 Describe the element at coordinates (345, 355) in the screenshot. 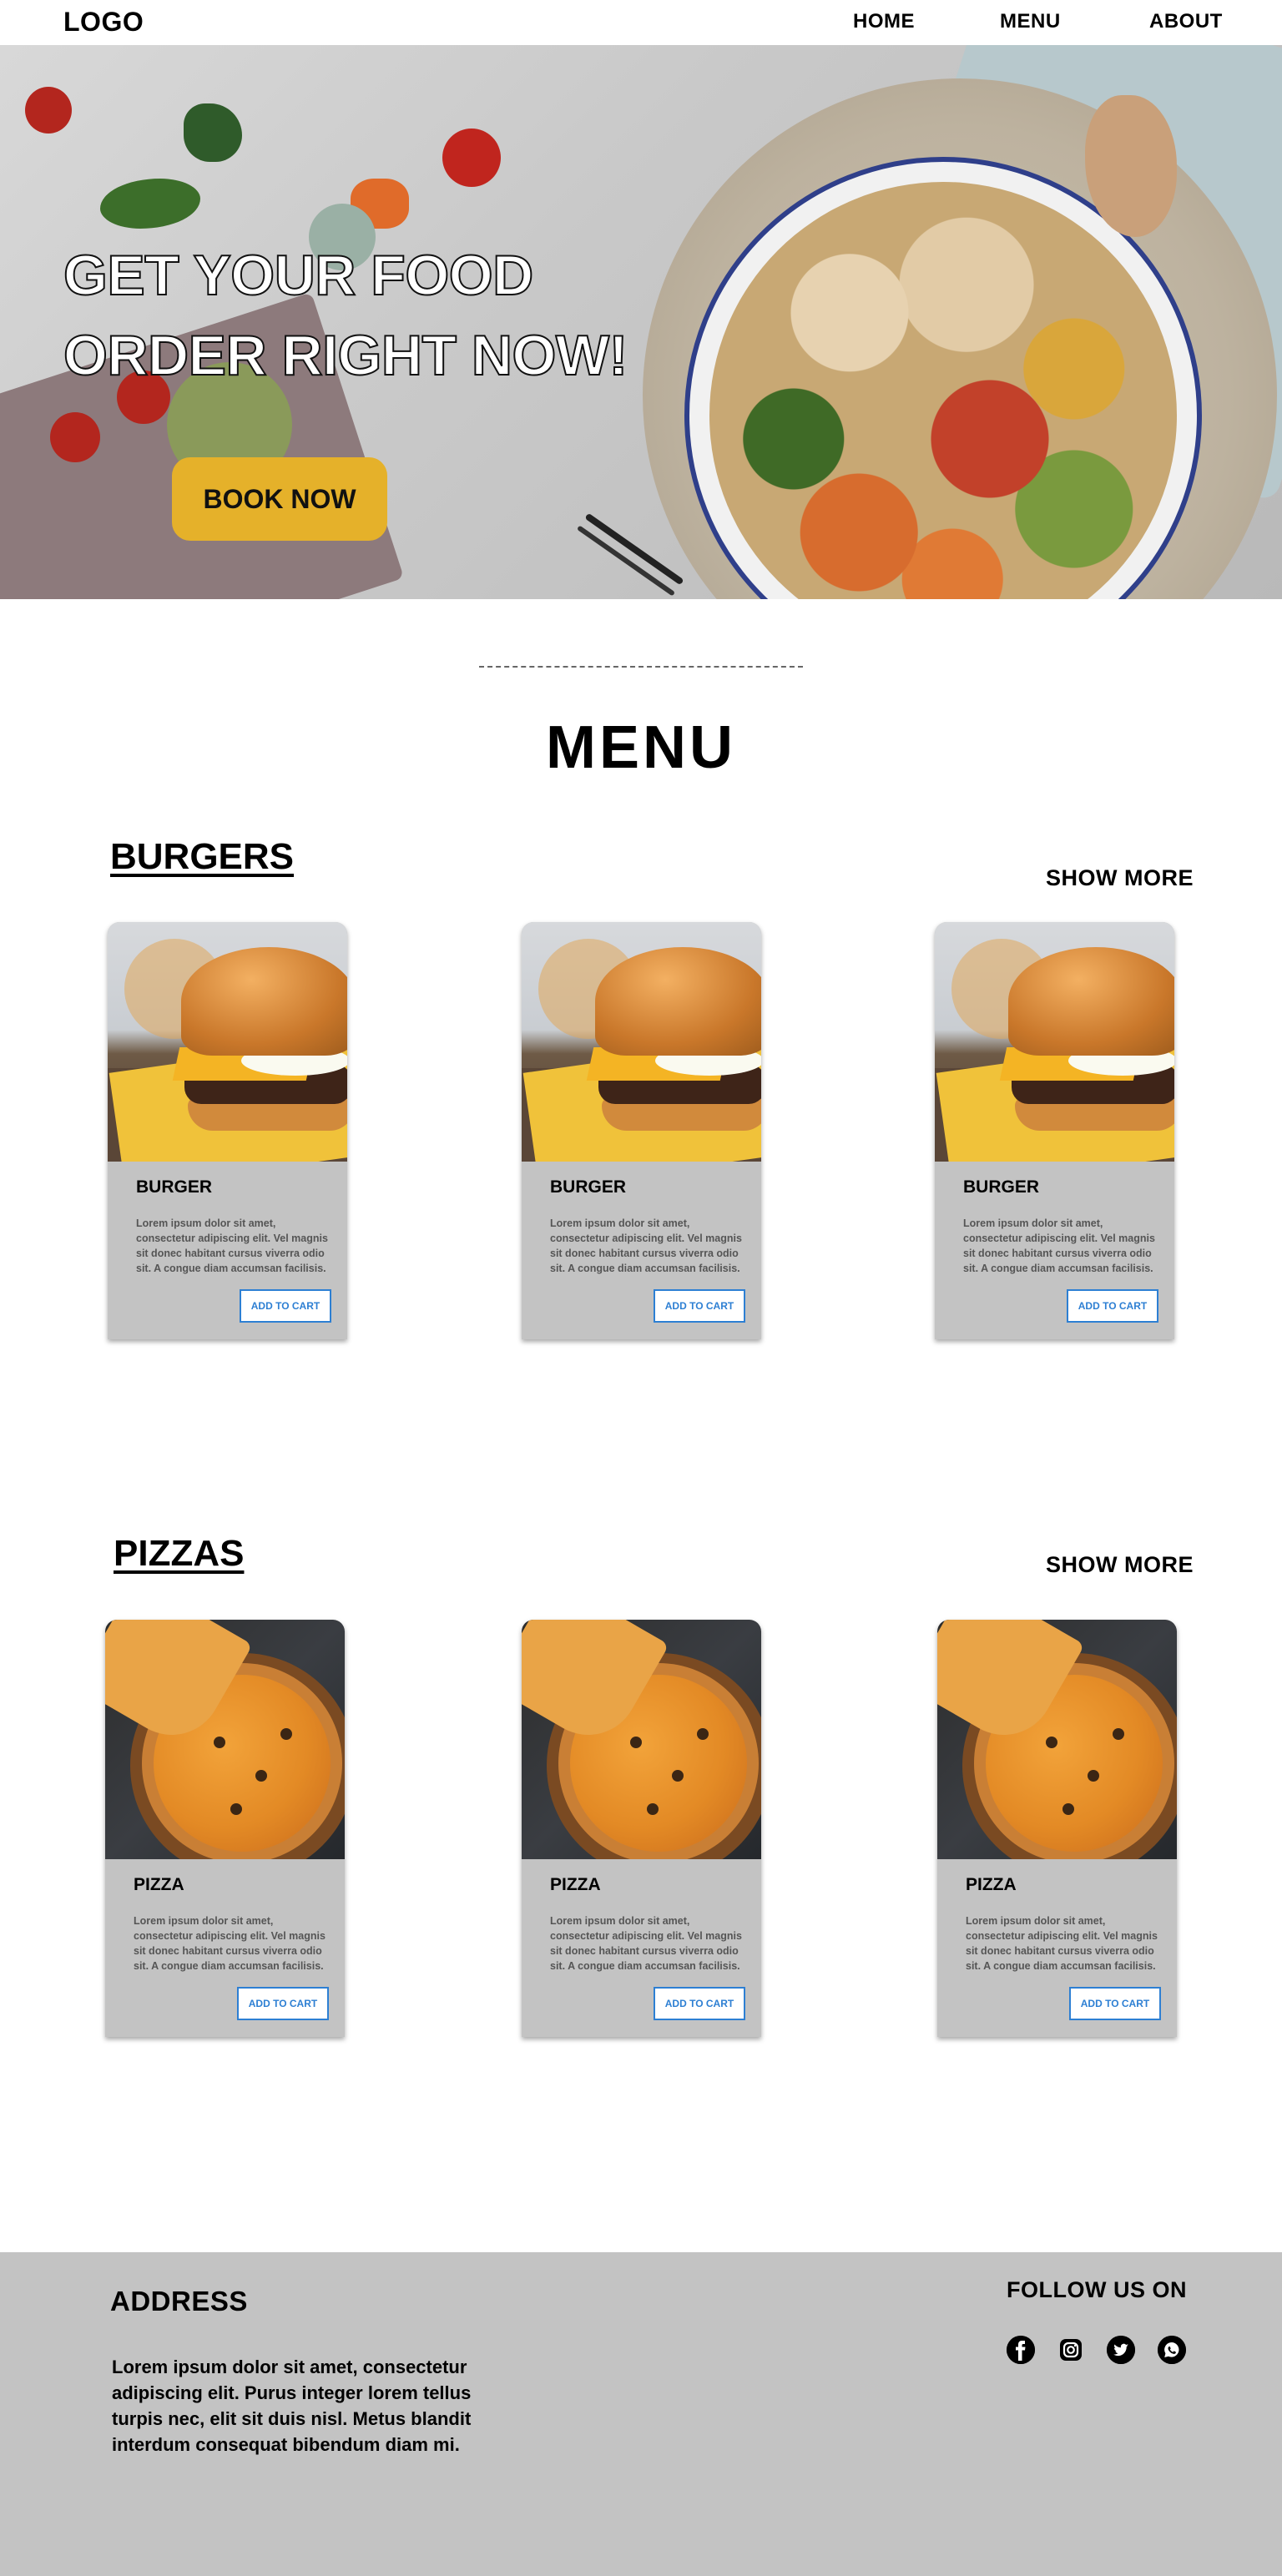

I see `hero-headline-line2: ORDER RIGHT NOW!` at that location.